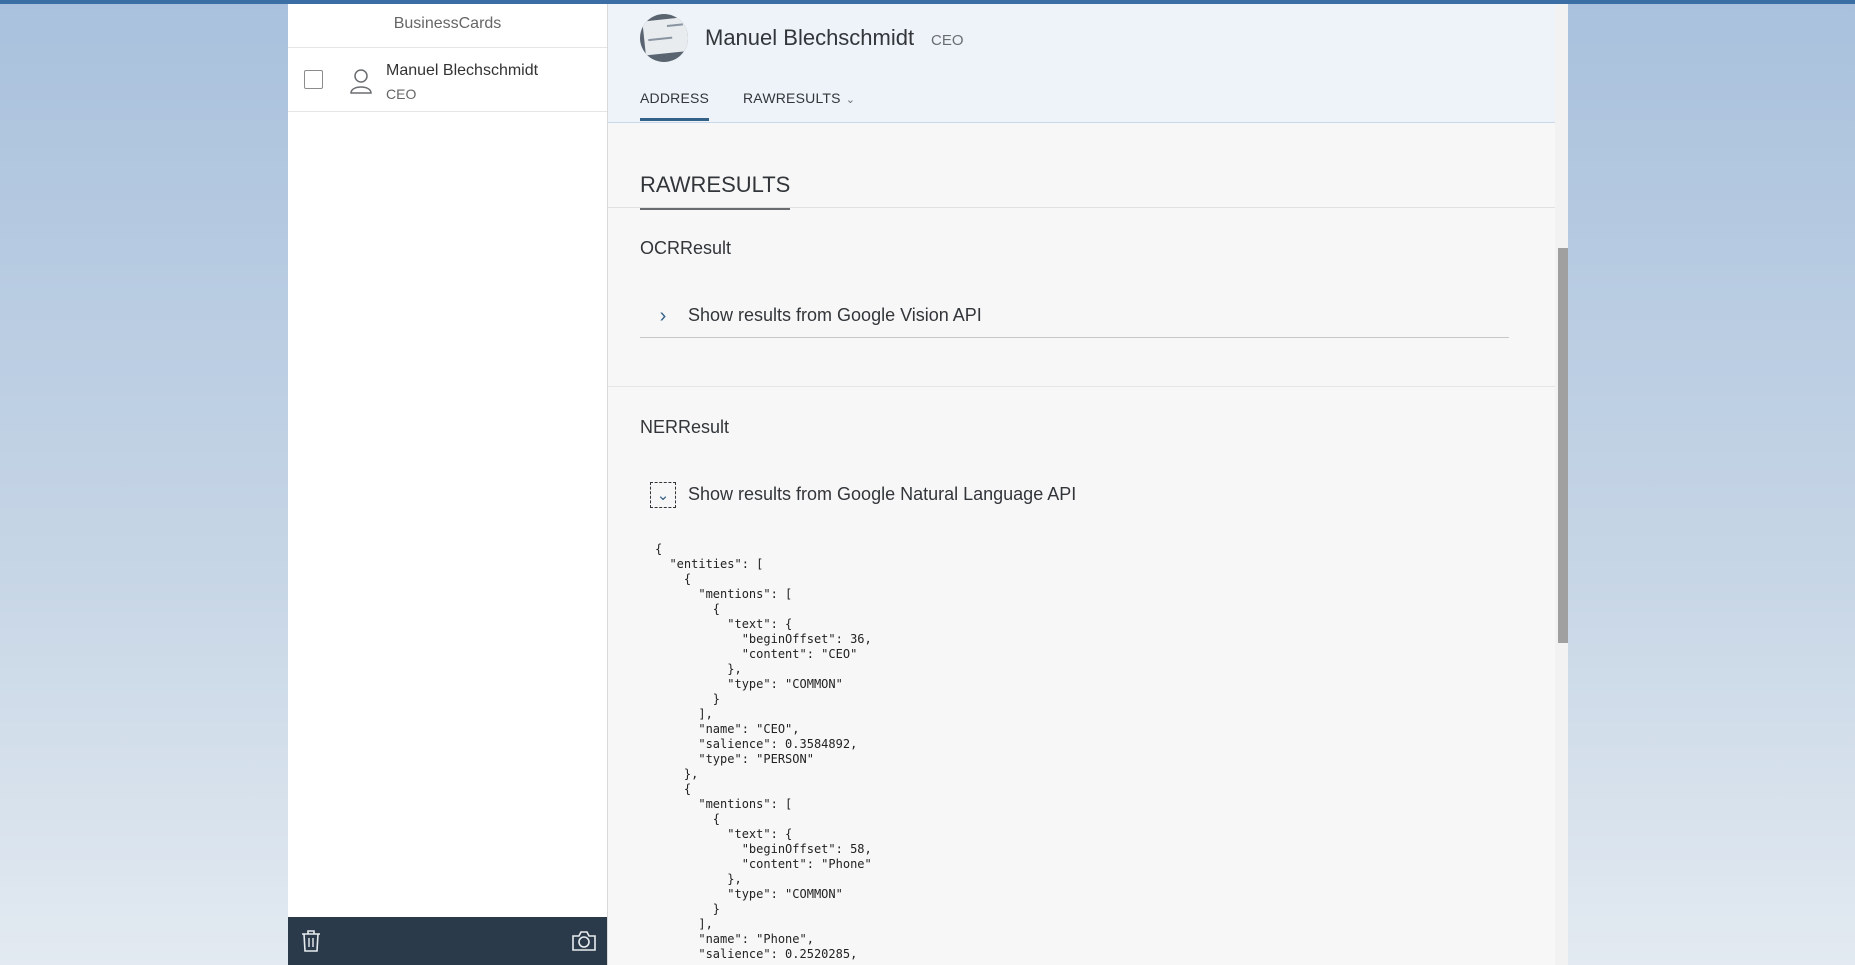  Describe the element at coordinates (401, 94) in the screenshot. I see `list-item-title: CEO` at that location.